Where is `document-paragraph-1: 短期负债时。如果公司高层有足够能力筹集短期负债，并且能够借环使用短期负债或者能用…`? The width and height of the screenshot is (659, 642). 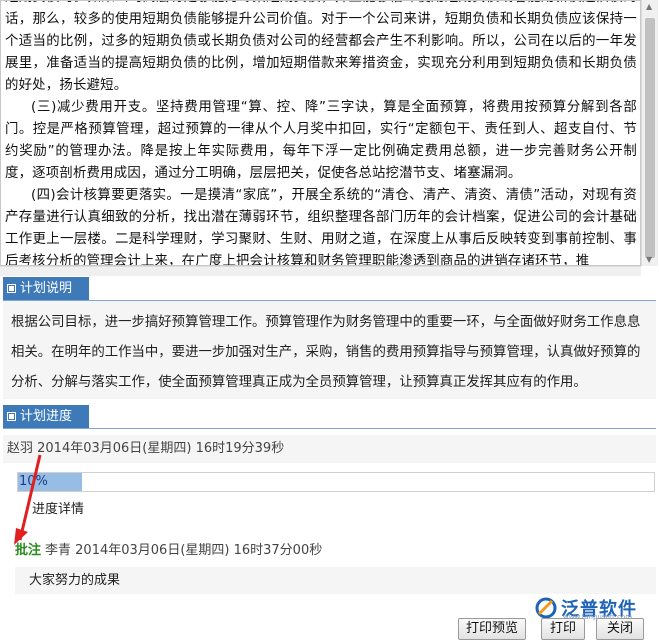 document-paragraph-1: 短期负债时。如果公司高层有足够能力筹集短期负债，并且能够借环使用短期负债或者能用… is located at coordinates (321, 47).